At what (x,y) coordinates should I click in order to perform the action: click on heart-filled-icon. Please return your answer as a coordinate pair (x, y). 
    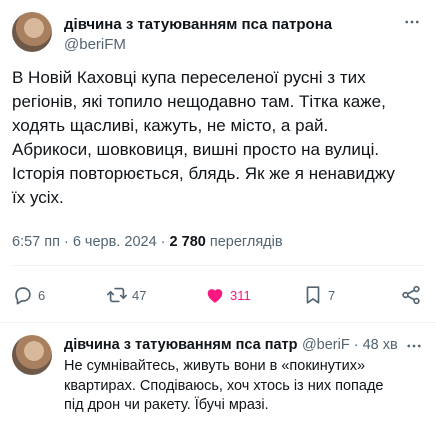
    Looking at the image, I should click on (215, 296).